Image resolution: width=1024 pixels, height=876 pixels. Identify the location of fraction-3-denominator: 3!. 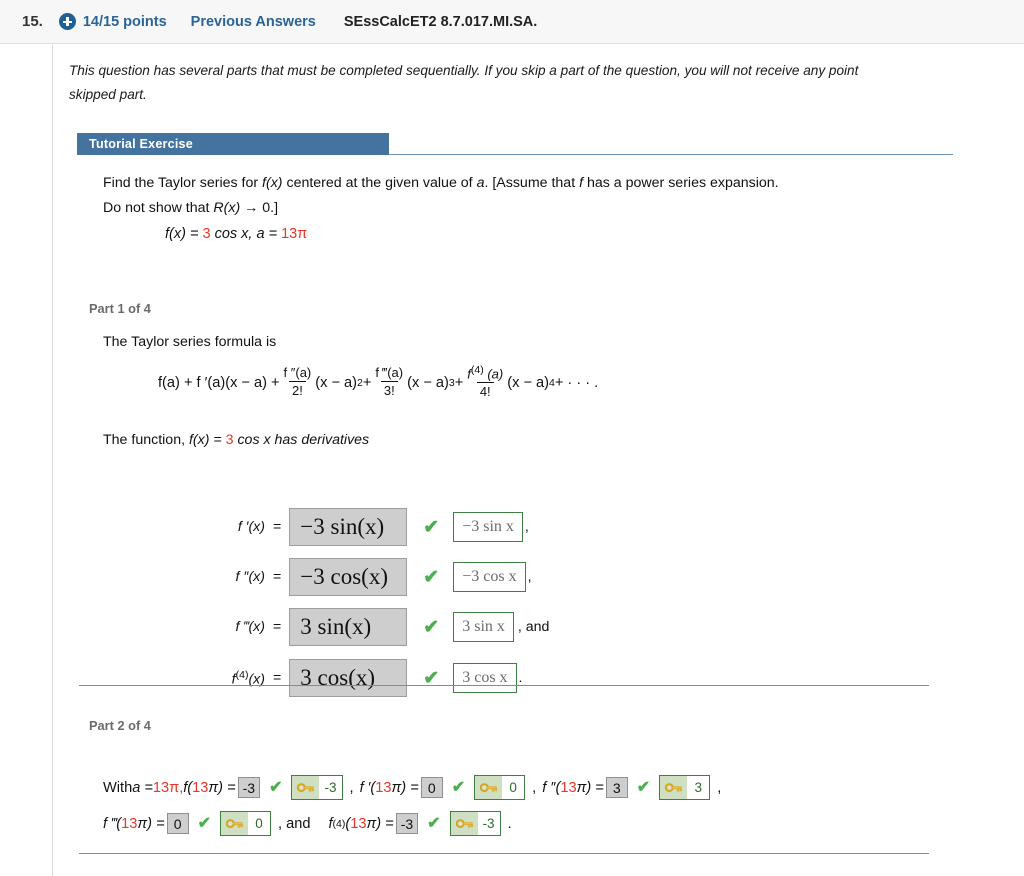
(389, 389).